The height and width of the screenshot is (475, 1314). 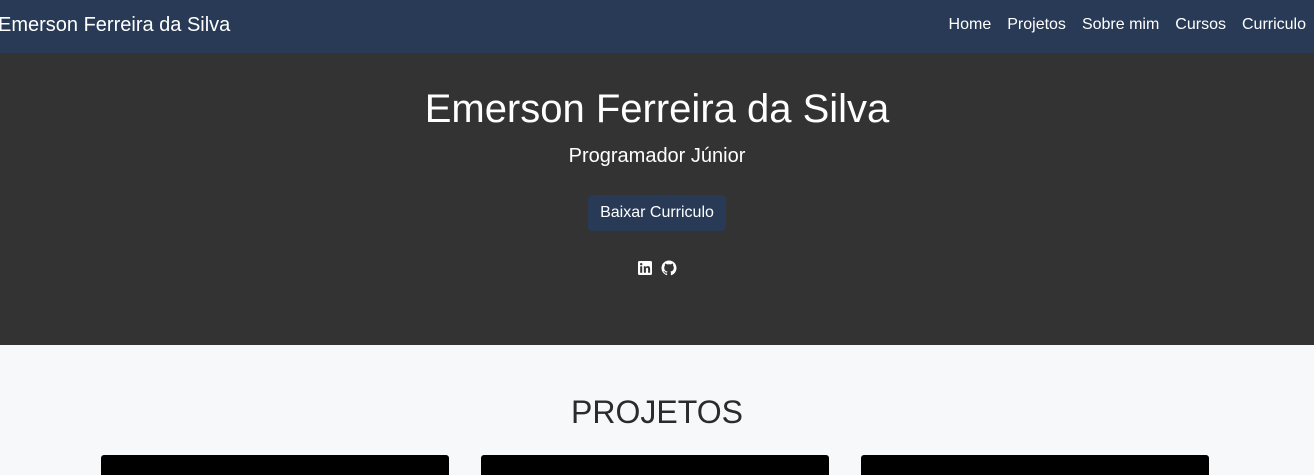 I want to click on linkedin-icon-glyph, so click(x=645, y=268).